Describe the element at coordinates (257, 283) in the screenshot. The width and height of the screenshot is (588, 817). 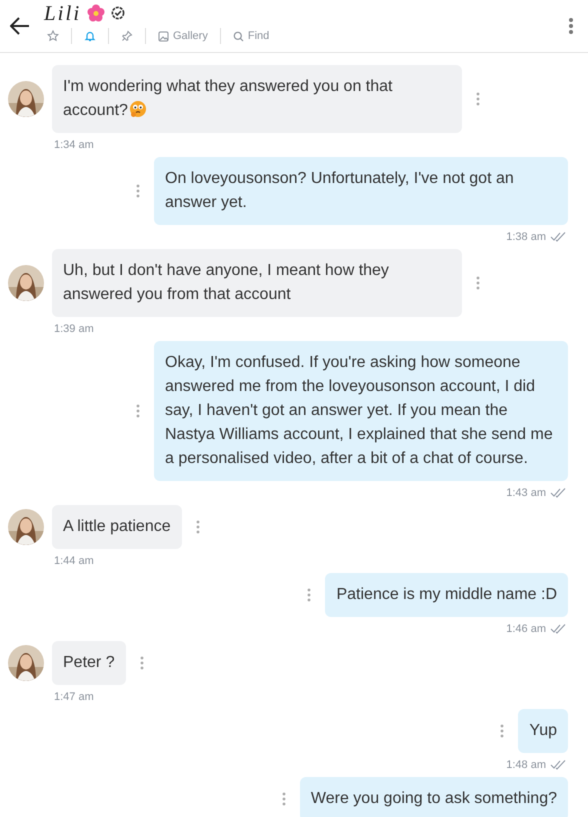
I see `incoming-message: Uh, but I don't have anyone, I meant how they answered you from that account` at that location.